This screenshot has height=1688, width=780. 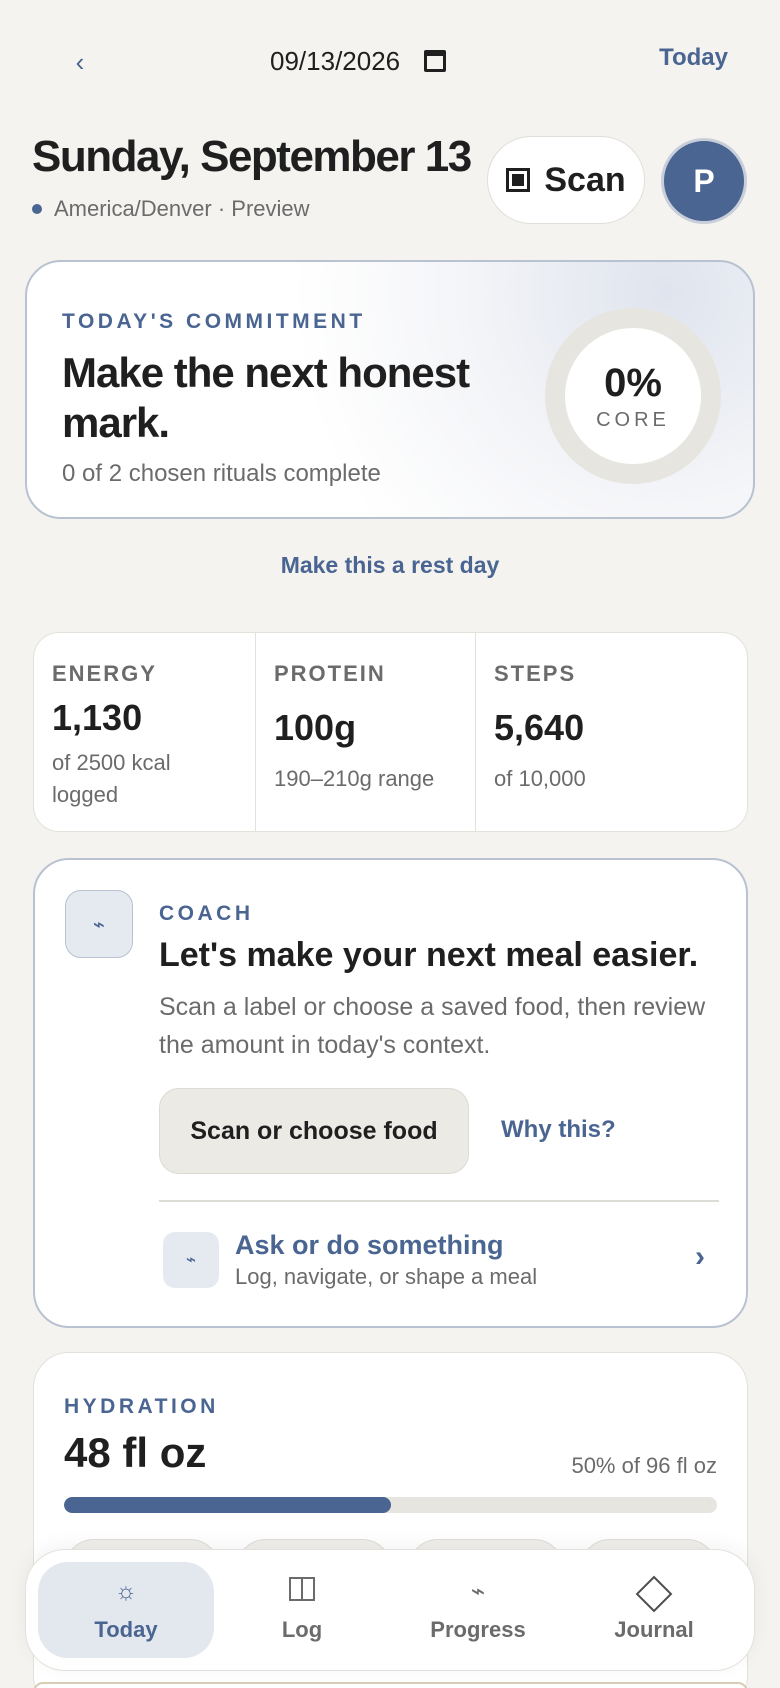 What do you see at coordinates (266, 397) in the screenshot?
I see `commitment-heading: Make the next honest mark.` at bounding box center [266, 397].